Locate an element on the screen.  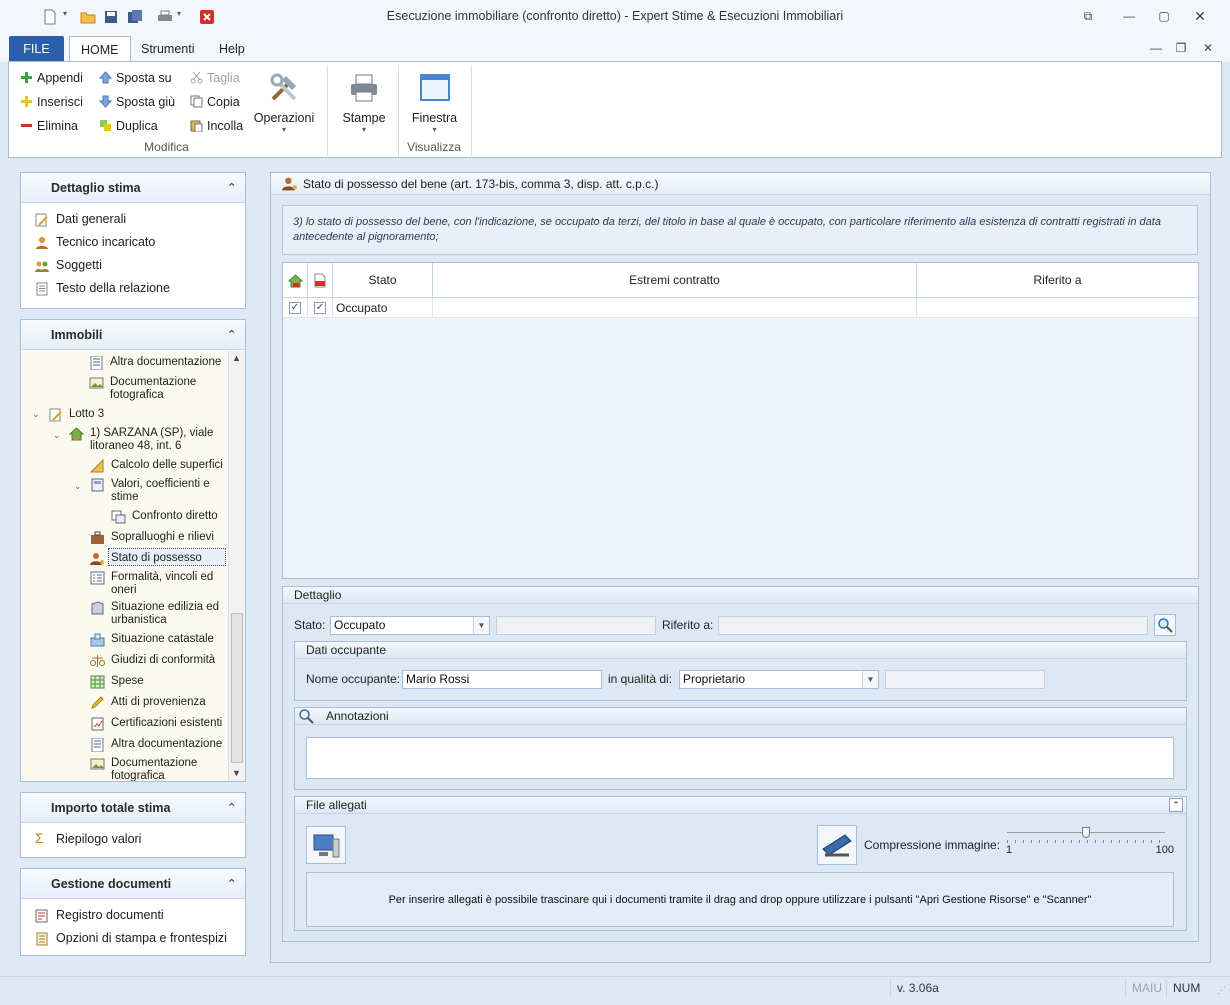
stato-dropdown: Occupato ▼ is located at coordinates (410, 625).